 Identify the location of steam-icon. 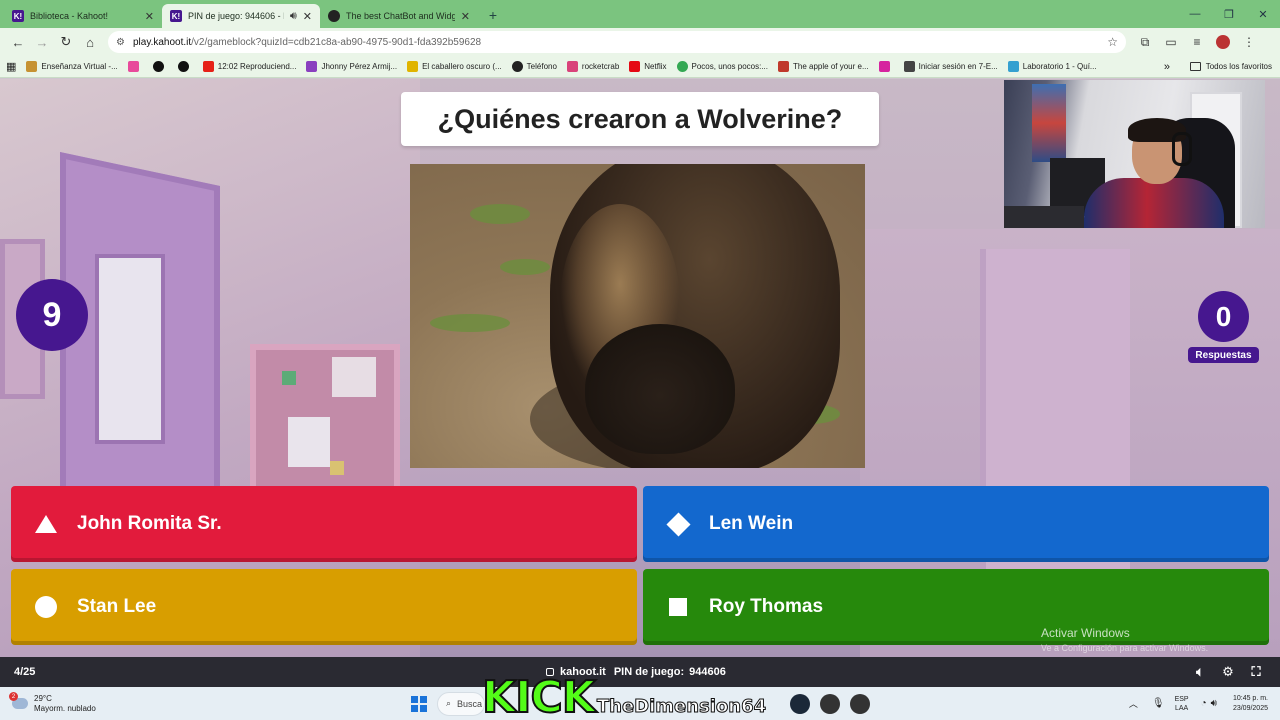
(800, 703).